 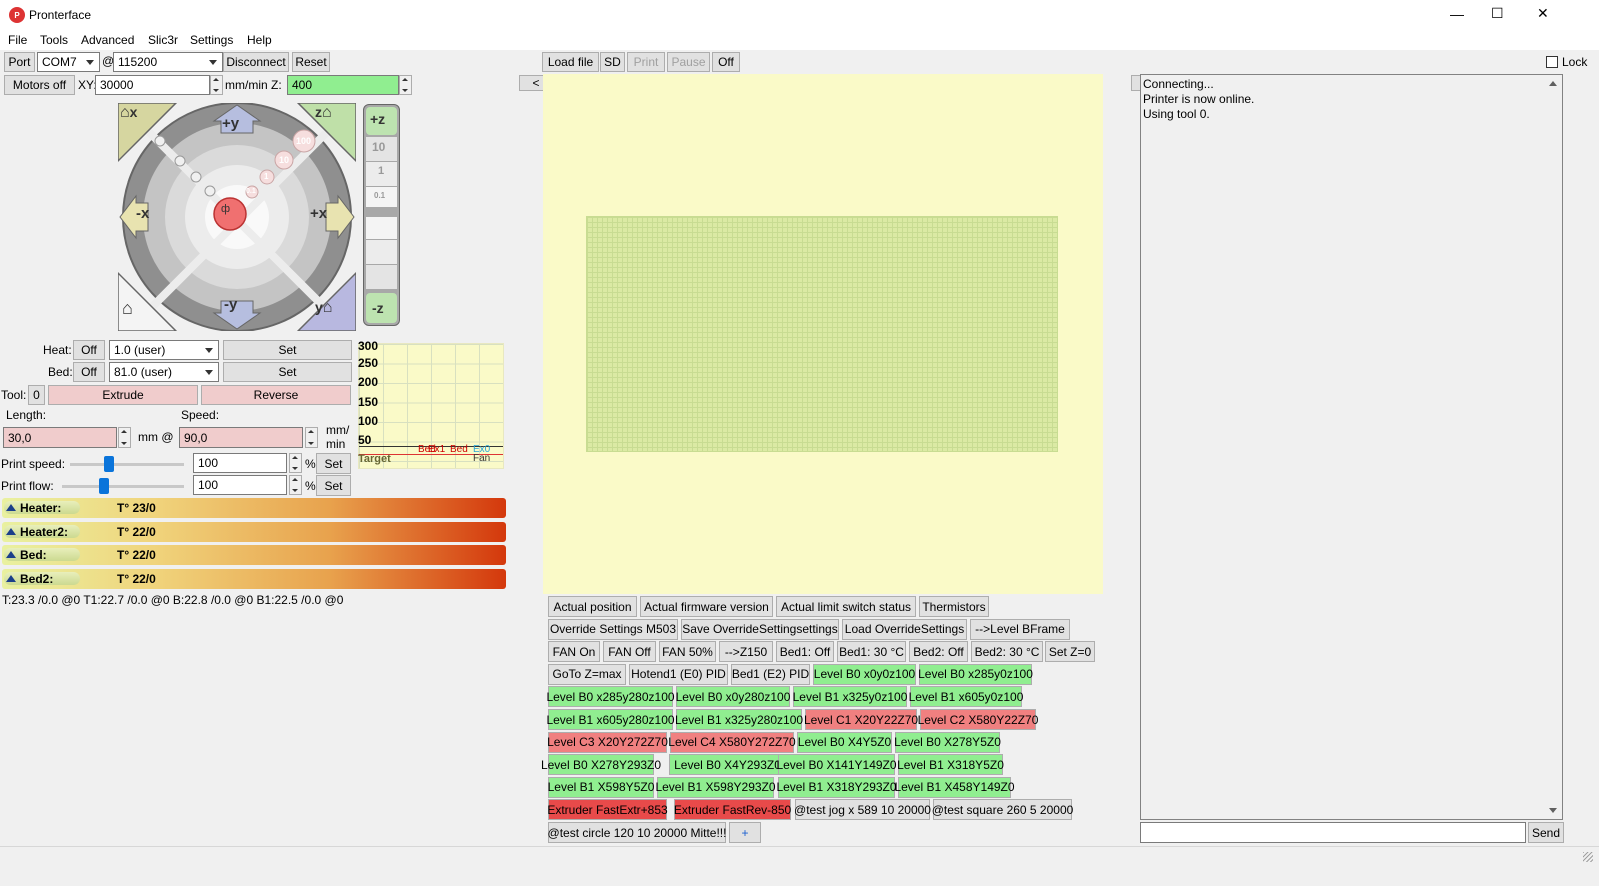 What do you see at coordinates (678, 674) in the screenshot?
I see `macro-button: Hotend1 (E0) PID` at bounding box center [678, 674].